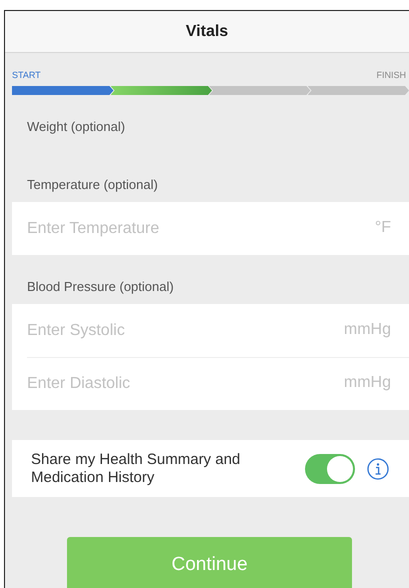  I want to click on start-label: START, so click(26, 75).